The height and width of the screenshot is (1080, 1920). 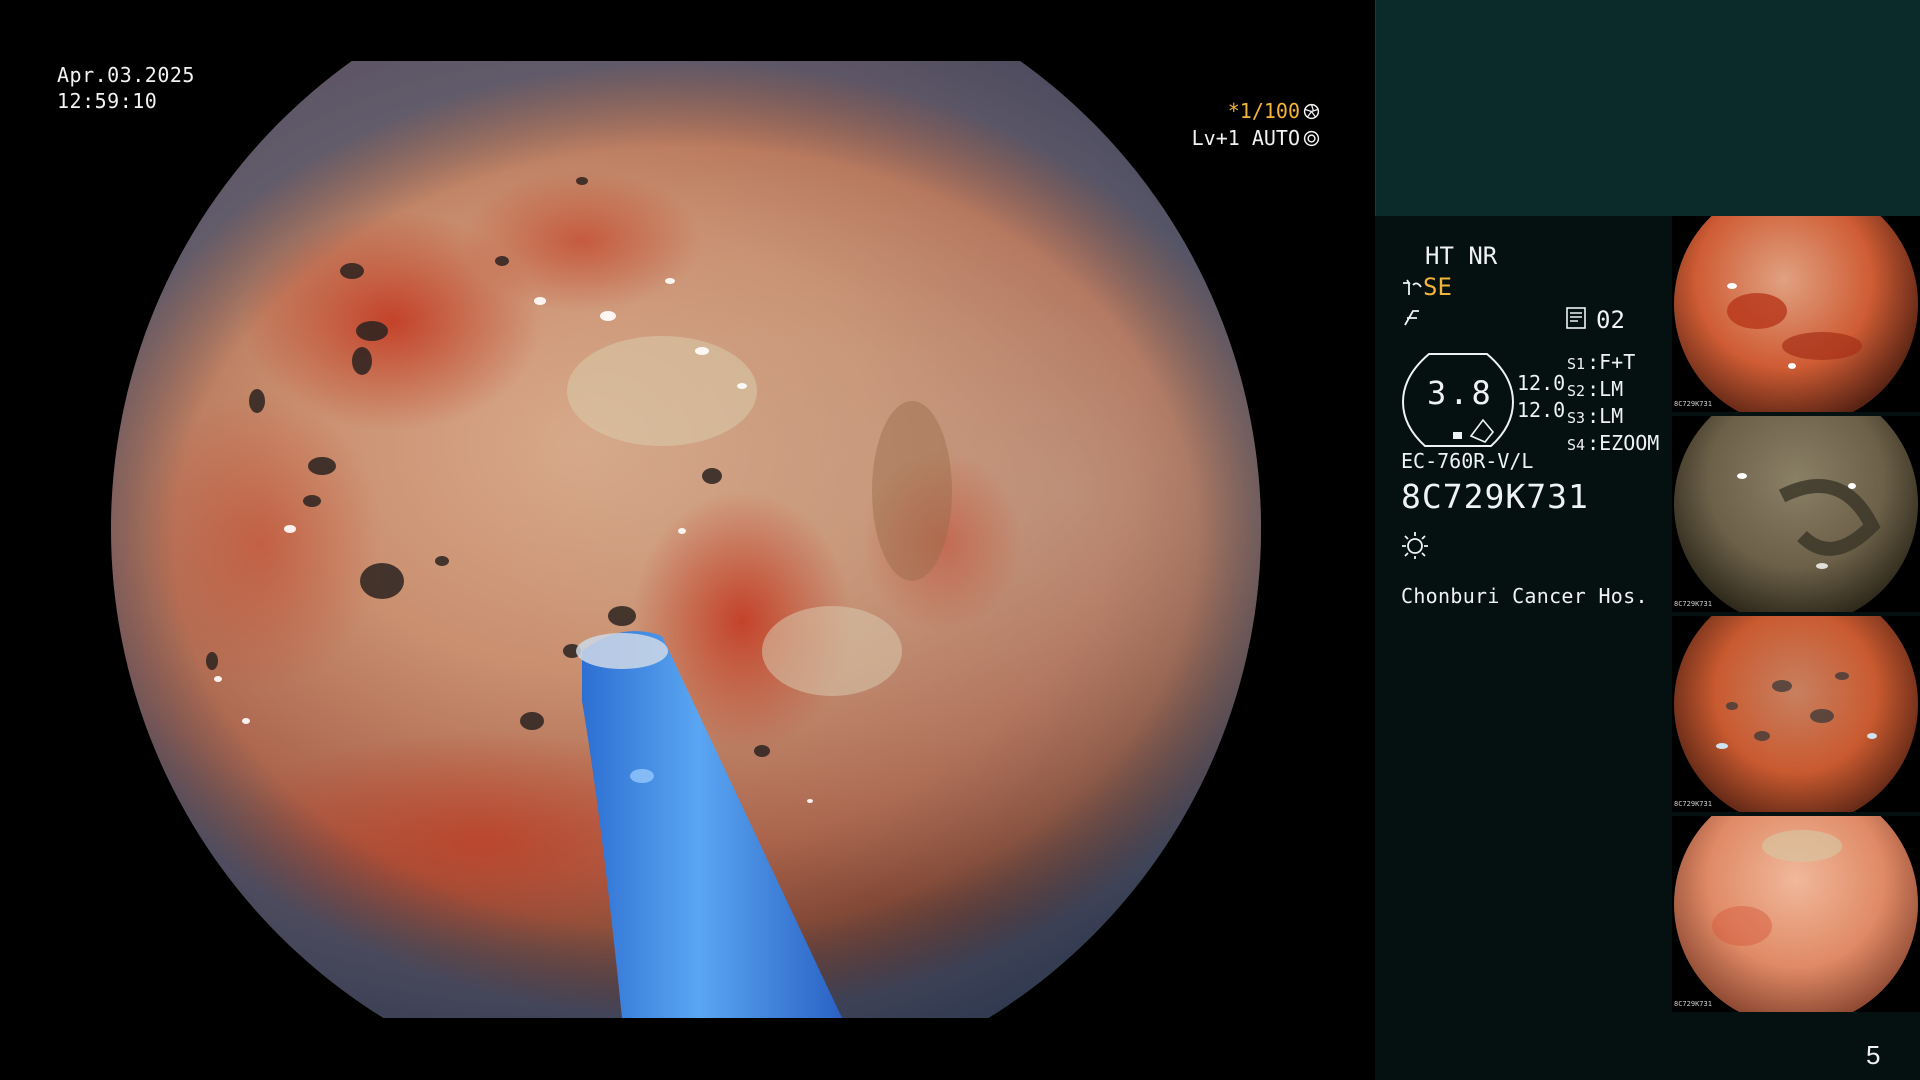 What do you see at coordinates (1610, 320) in the screenshot?
I see `record-count: 02` at bounding box center [1610, 320].